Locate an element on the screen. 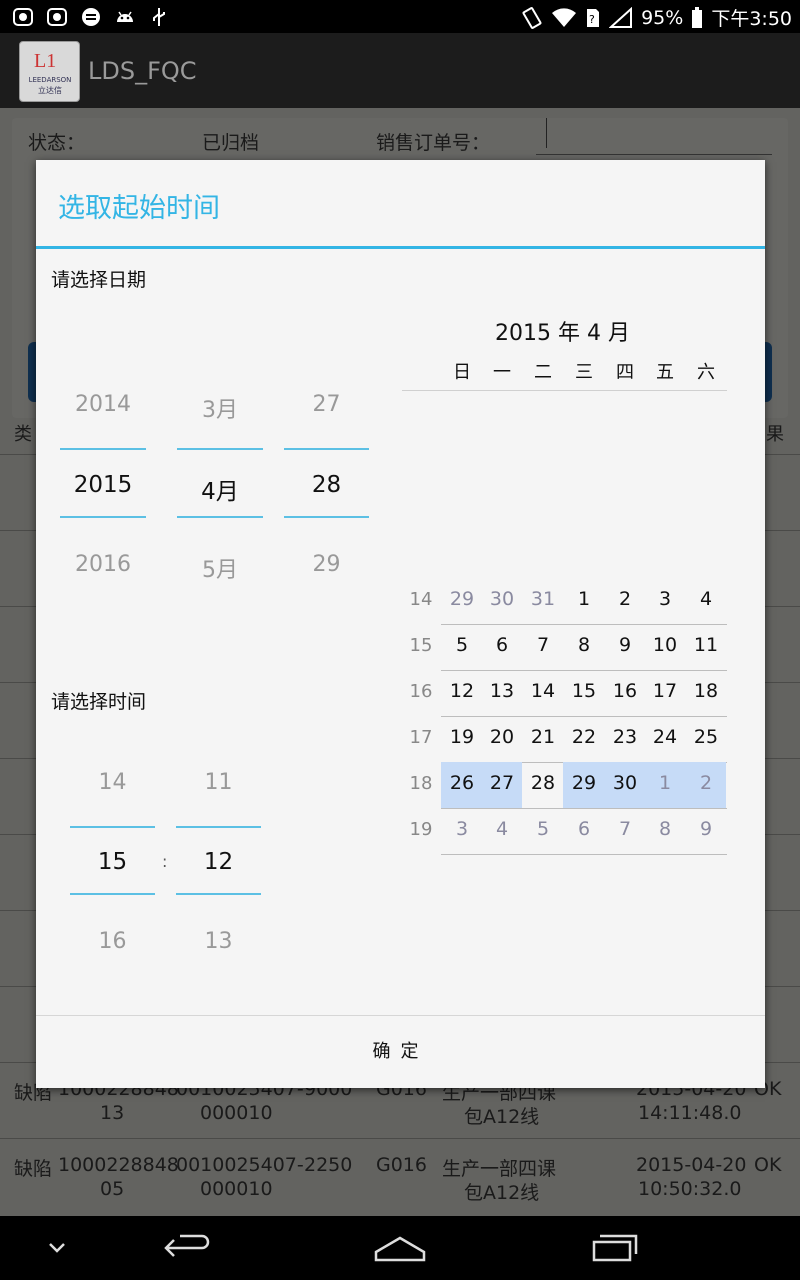  status-label: 状态： is located at coordinates (57, 143).